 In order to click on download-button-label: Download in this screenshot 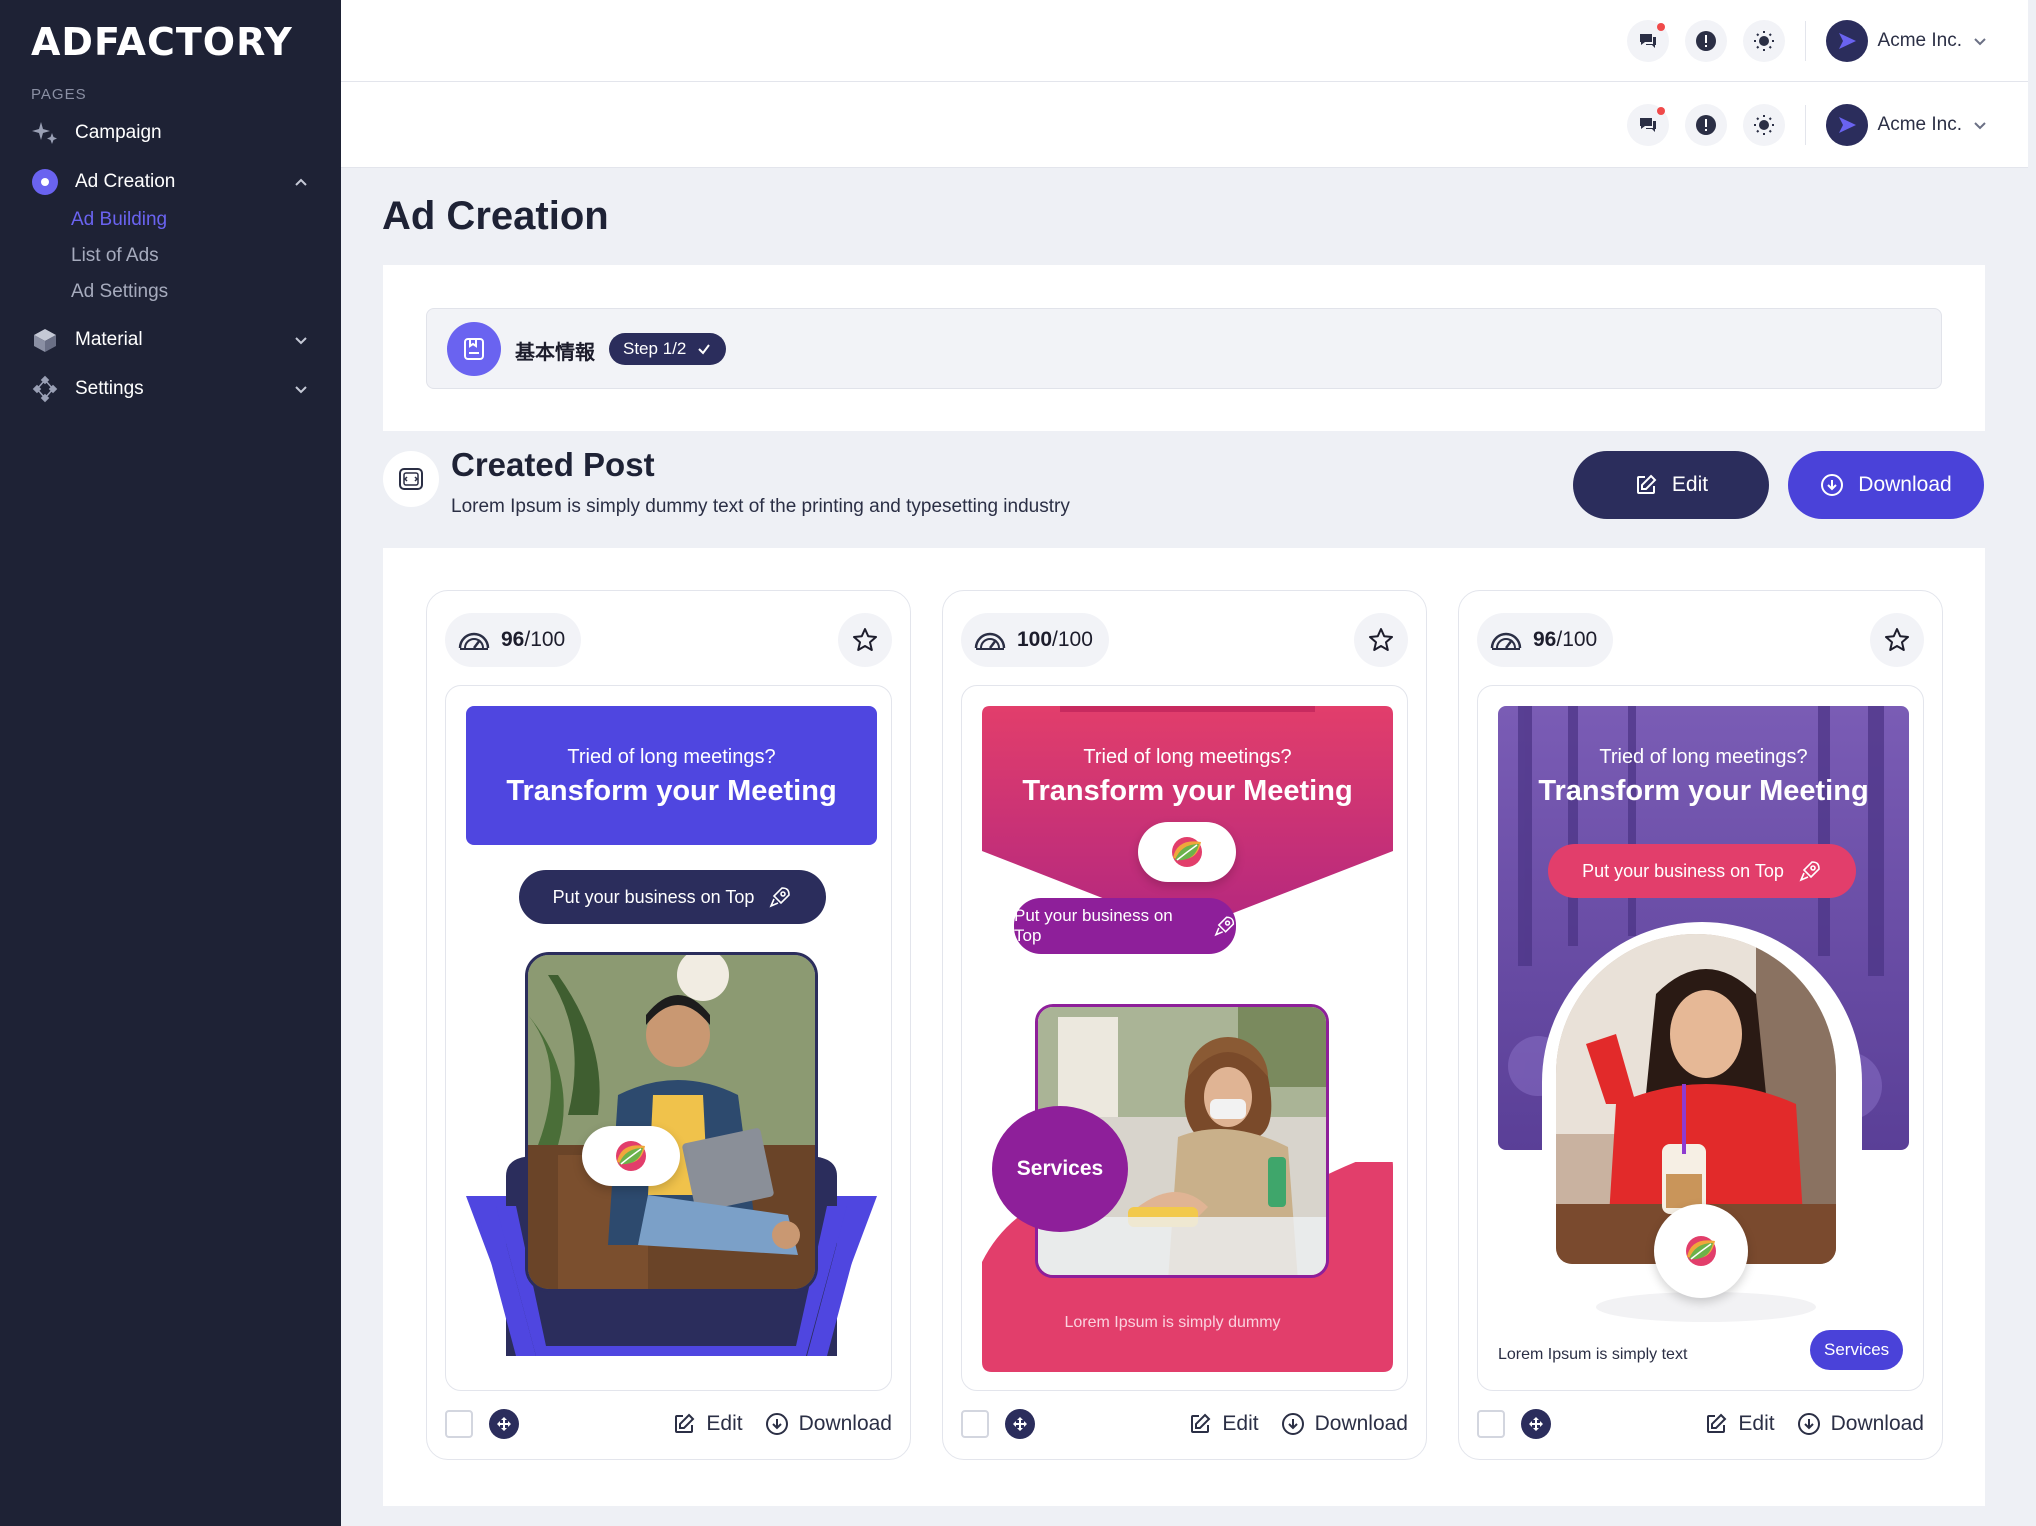, I will do `click(1905, 484)`.